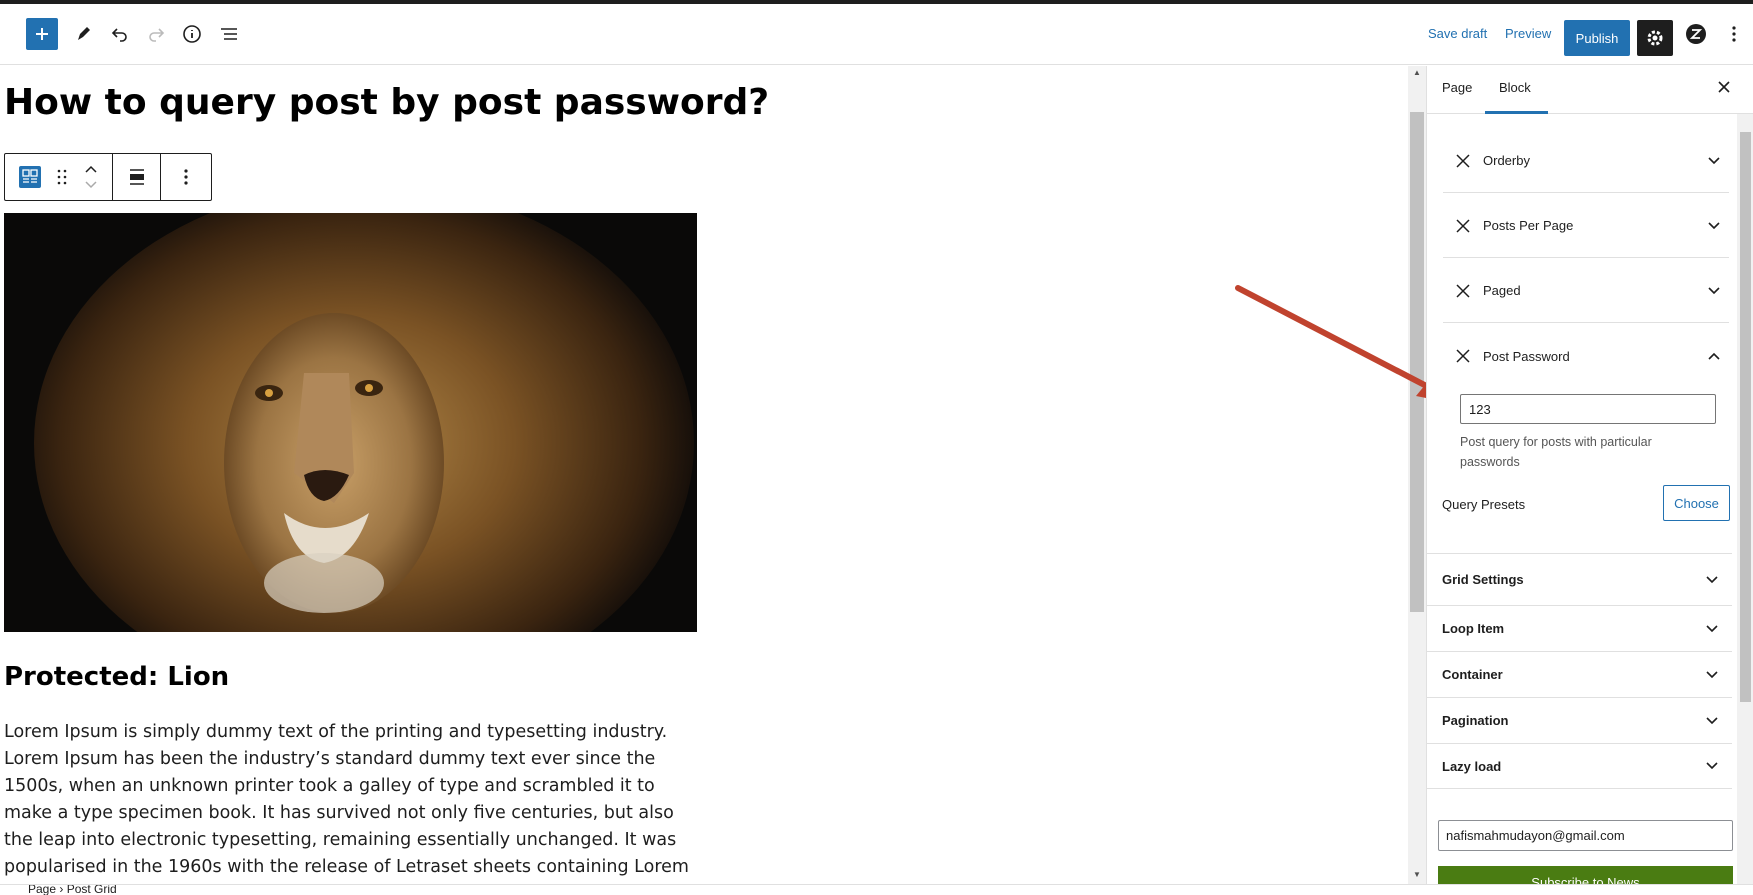 The height and width of the screenshot is (895, 1753). I want to click on block-options-button, so click(186, 177).